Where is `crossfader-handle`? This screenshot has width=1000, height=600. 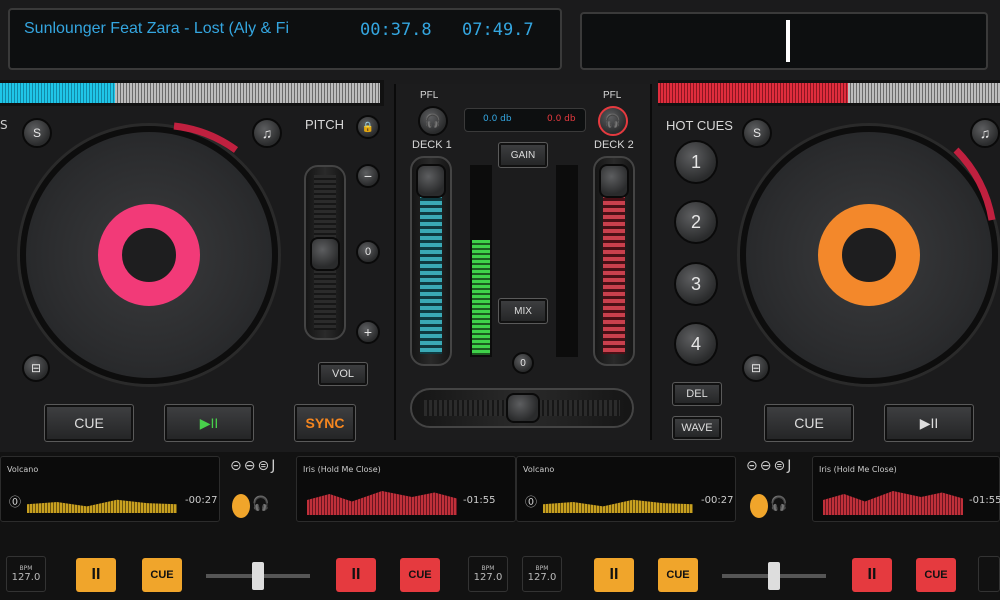 crossfader-handle is located at coordinates (523, 408).